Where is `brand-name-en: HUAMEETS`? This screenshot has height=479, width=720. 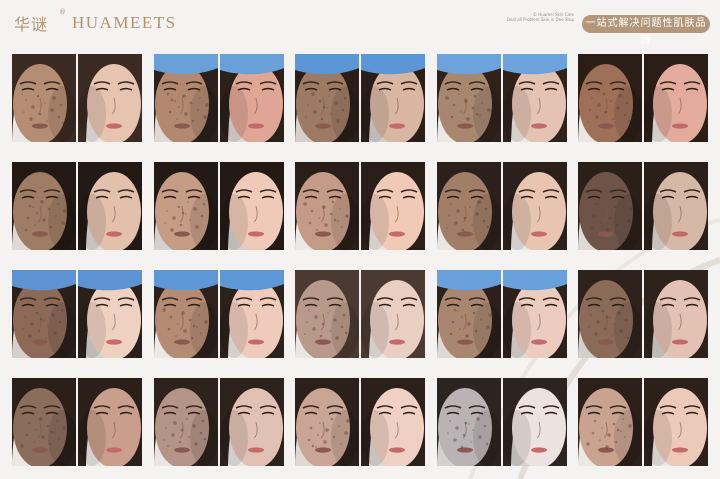
brand-name-en: HUAMEETS is located at coordinates (124, 22).